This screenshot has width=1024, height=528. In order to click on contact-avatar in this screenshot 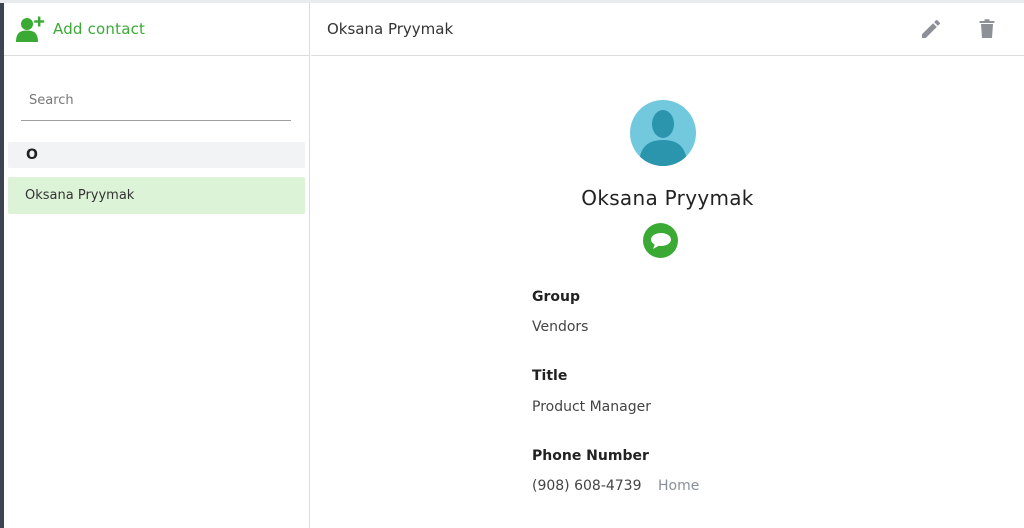, I will do `click(663, 133)`.